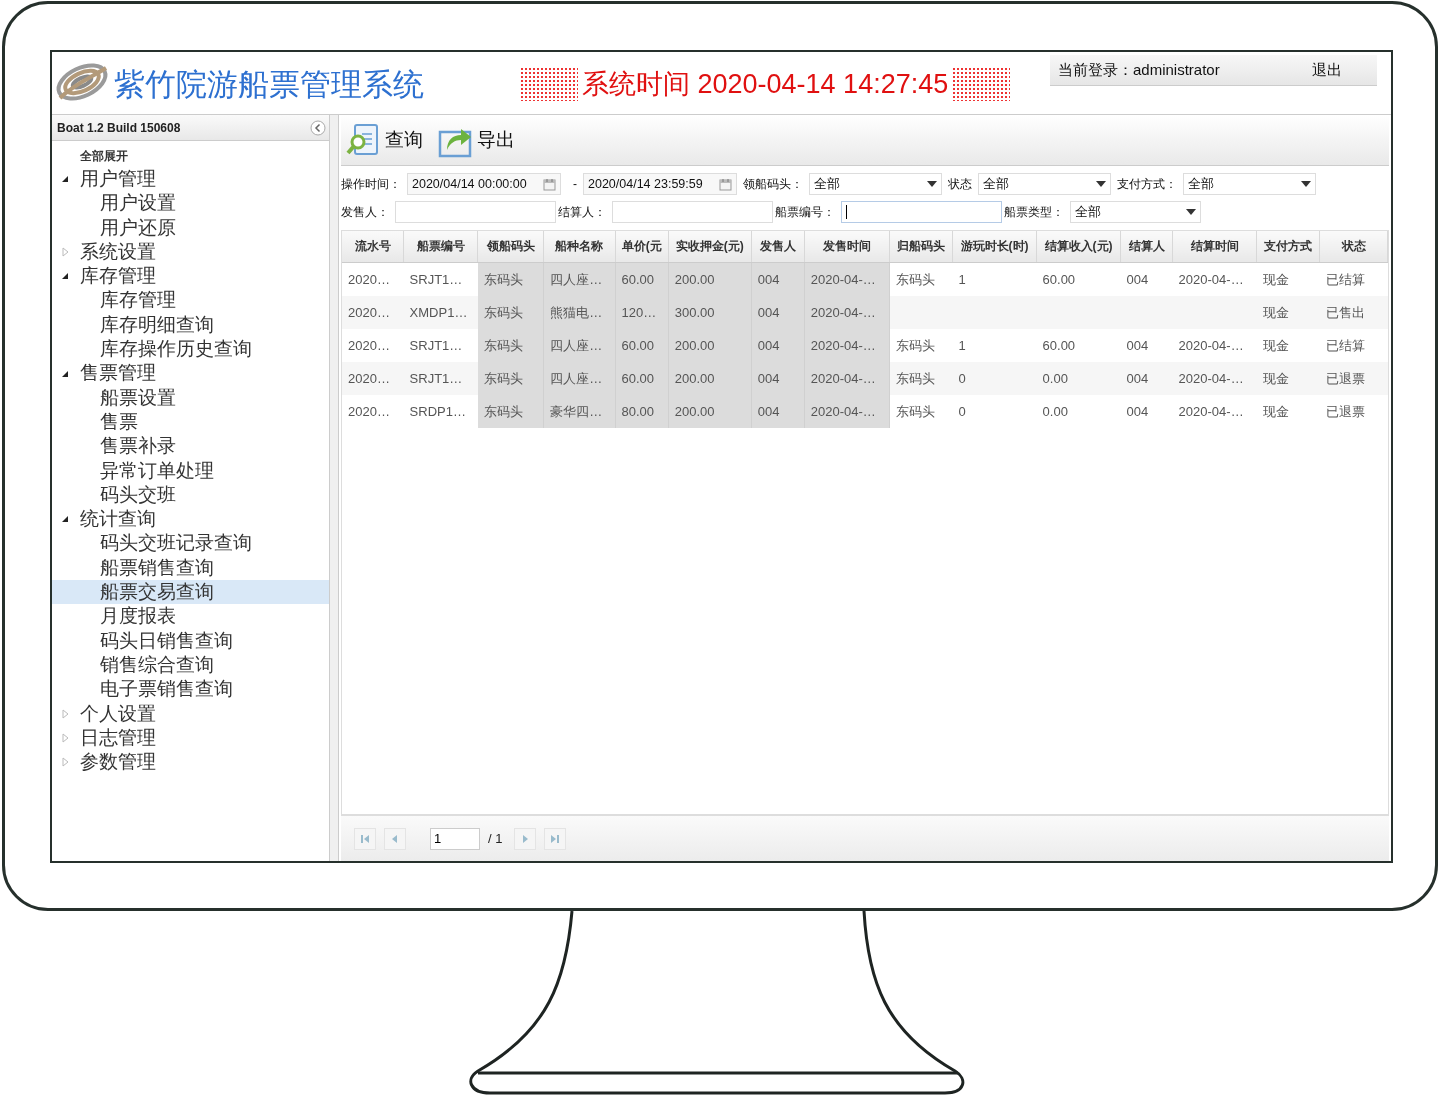 The image size is (1440, 1096). What do you see at coordinates (190, 470) in the screenshot?
I see `tree-item: 异常订单处理` at bounding box center [190, 470].